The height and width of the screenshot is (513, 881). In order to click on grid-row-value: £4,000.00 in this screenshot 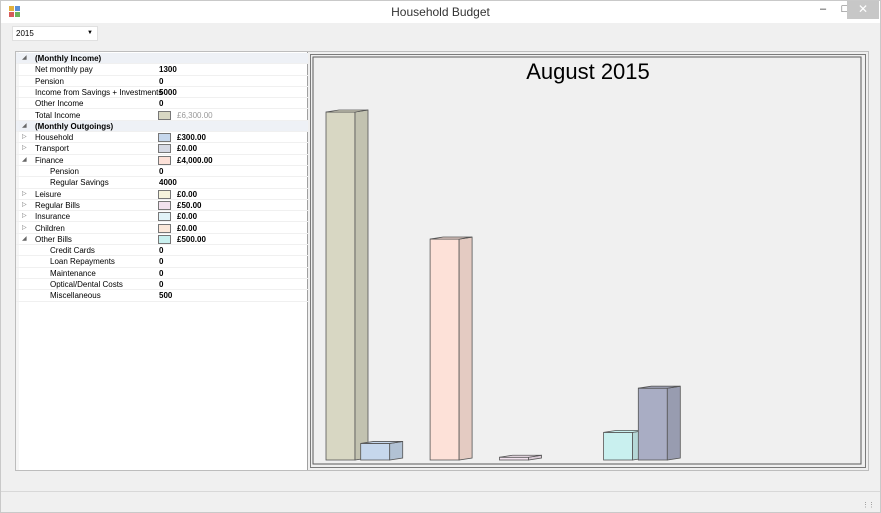, I will do `click(195, 160)`.